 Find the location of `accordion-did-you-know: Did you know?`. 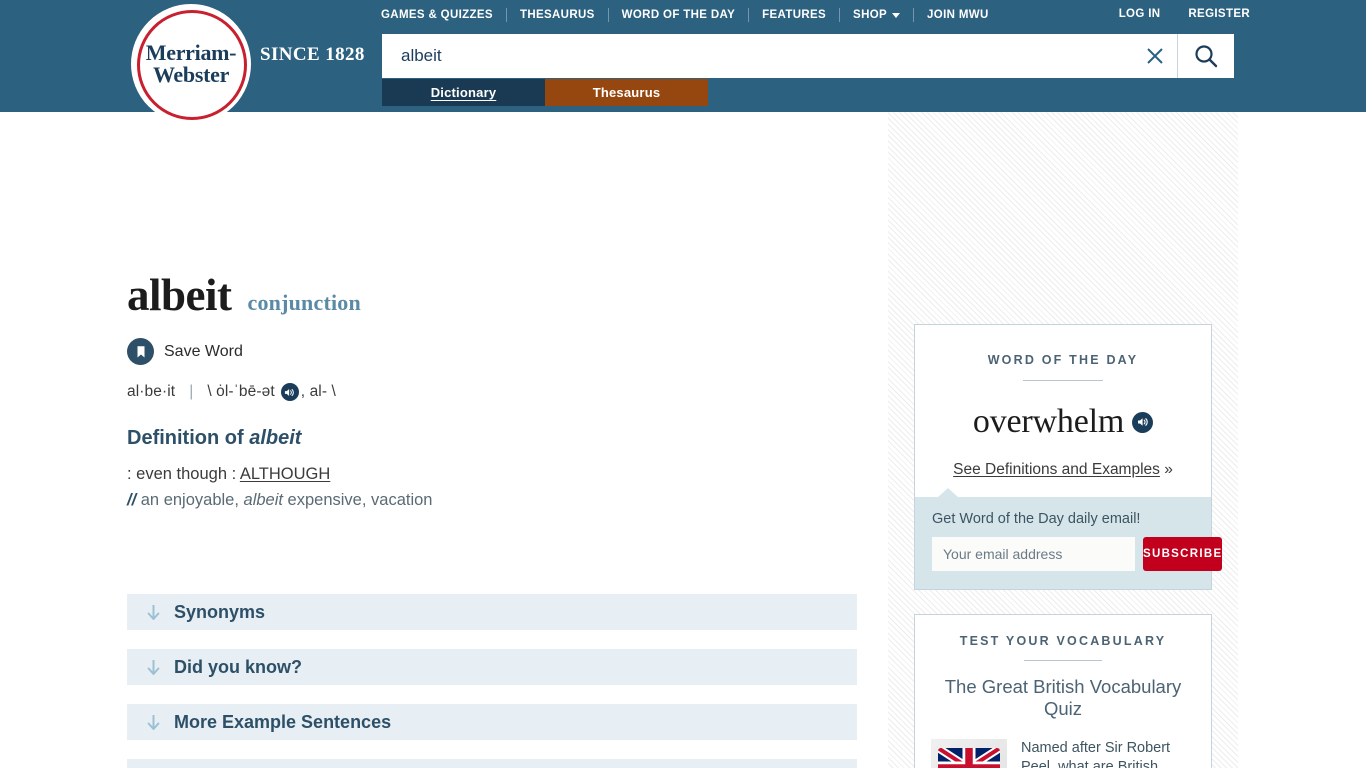

accordion-did-you-know: Did you know? is located at coordinates (492, 667).